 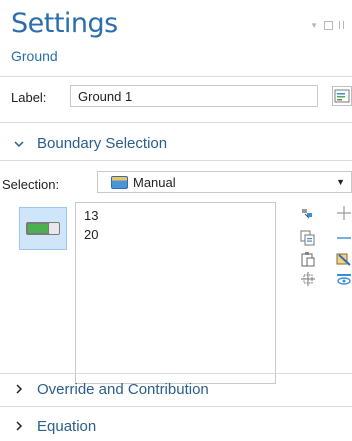 I want to click on section-override-contribution: Override and Contribution, so click(x=176, y=389).